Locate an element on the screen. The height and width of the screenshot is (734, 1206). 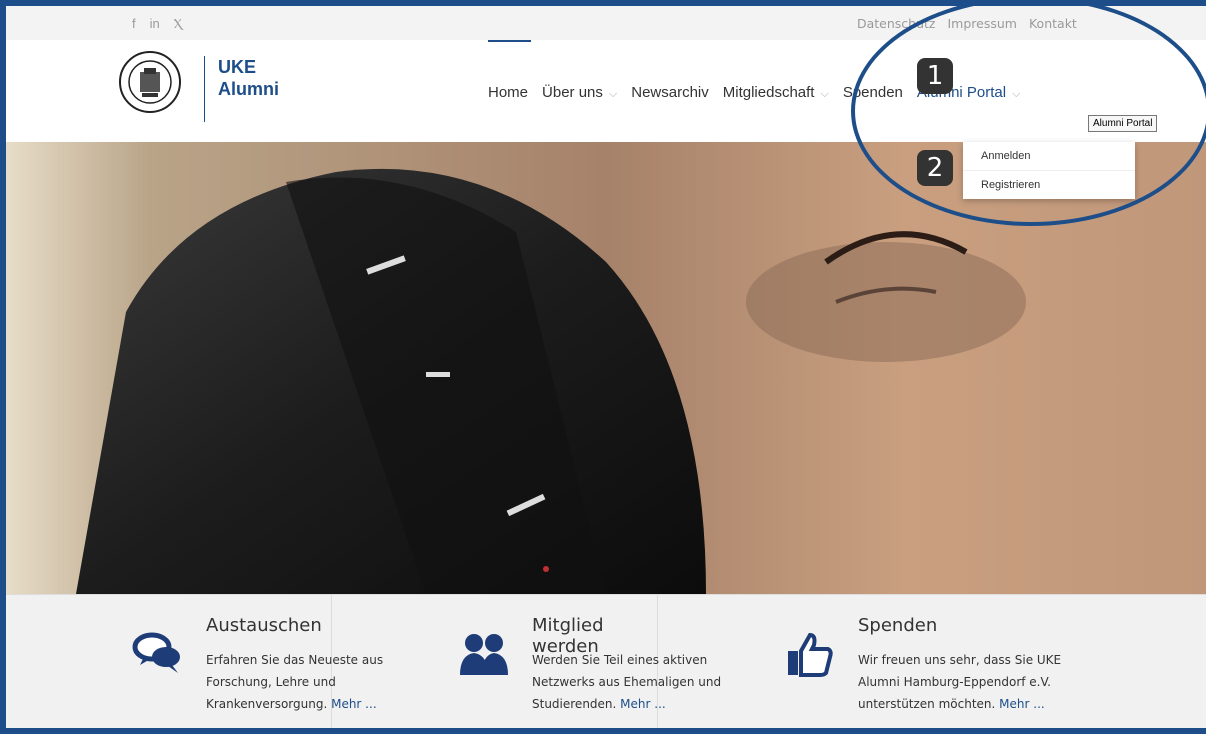
nav-newsarchiv: Newsarchiv is located at coordinates (670, 92).